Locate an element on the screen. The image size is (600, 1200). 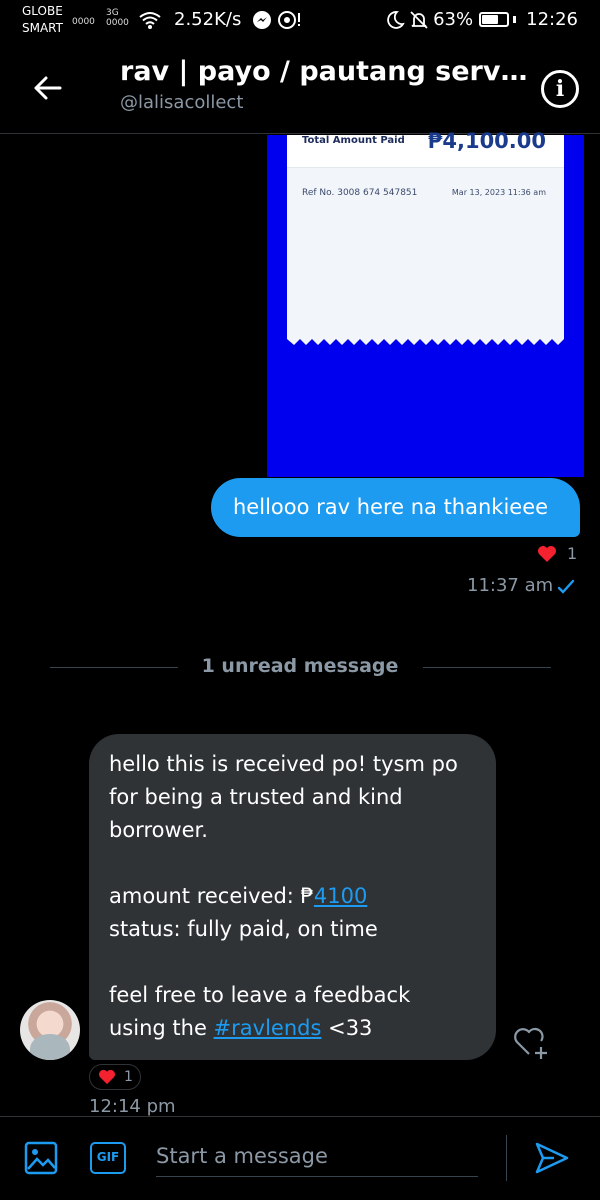
signal-1-icon: 0000 is located at coordinates (83, 22).